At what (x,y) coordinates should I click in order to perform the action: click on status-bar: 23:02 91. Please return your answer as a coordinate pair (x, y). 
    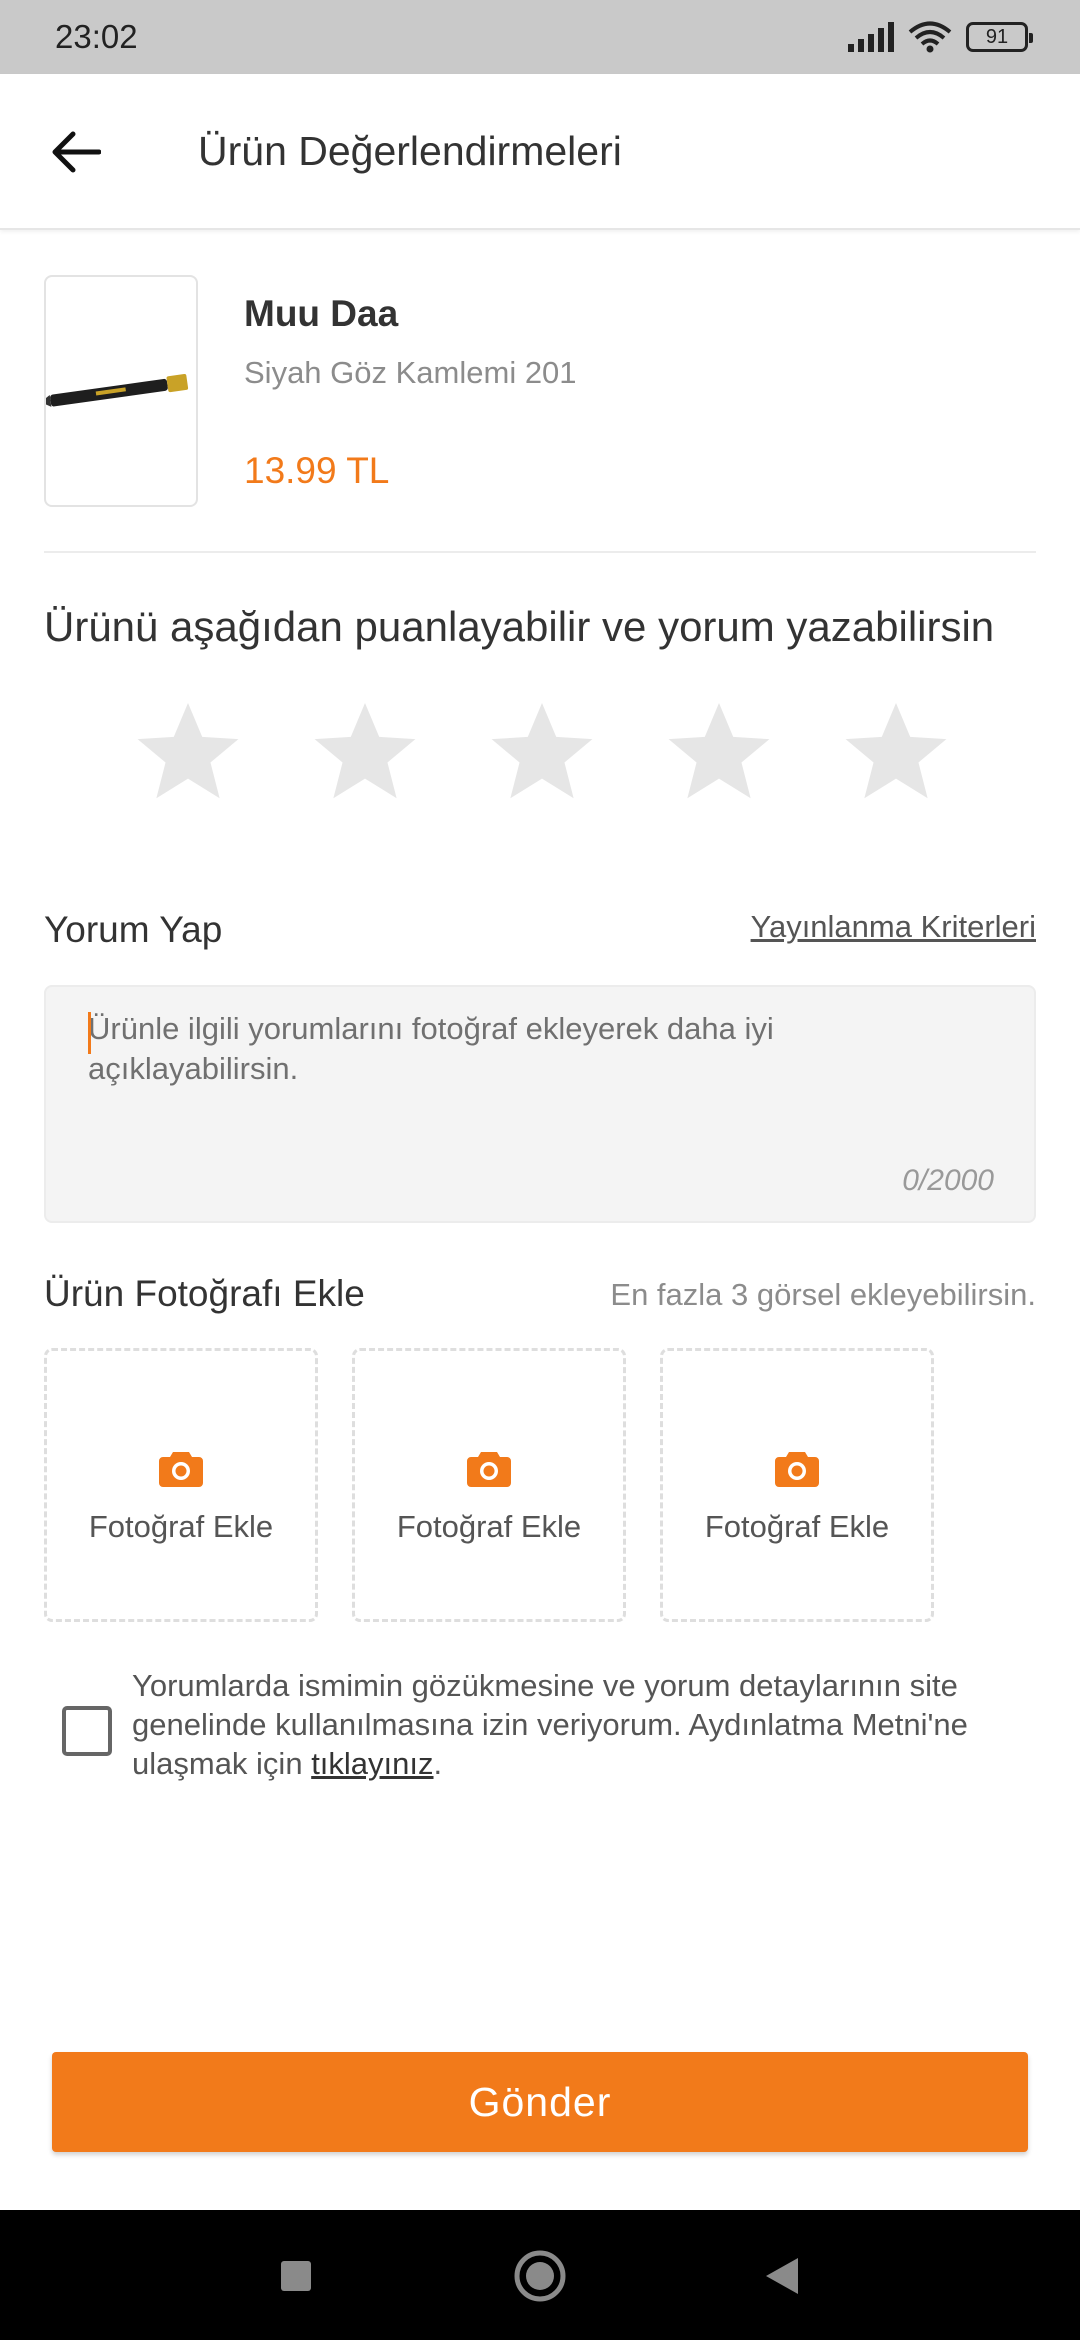
    Looking at the image, I should click on (540, 37).